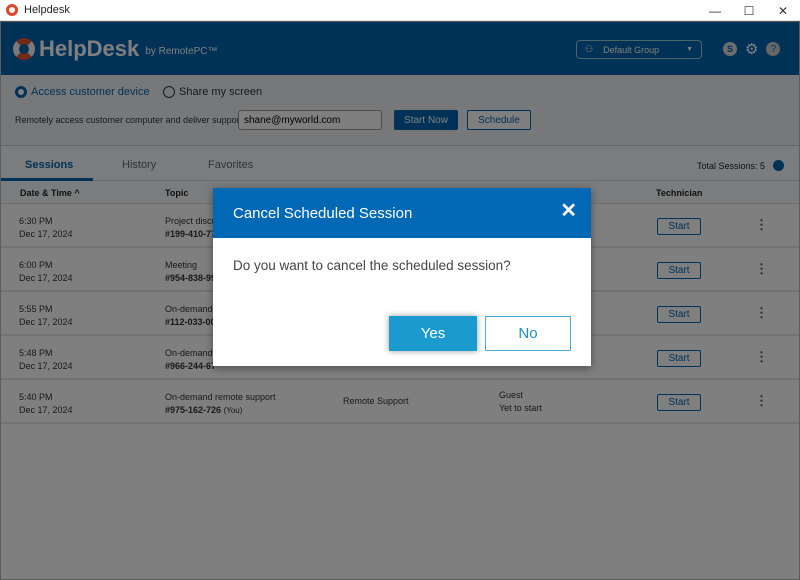 This screenshot has height=580, width=800. What do you see at coordinates (568, 211) in the screenshot?
I see `close-icon: ✕` at bounding box center [568, 211].